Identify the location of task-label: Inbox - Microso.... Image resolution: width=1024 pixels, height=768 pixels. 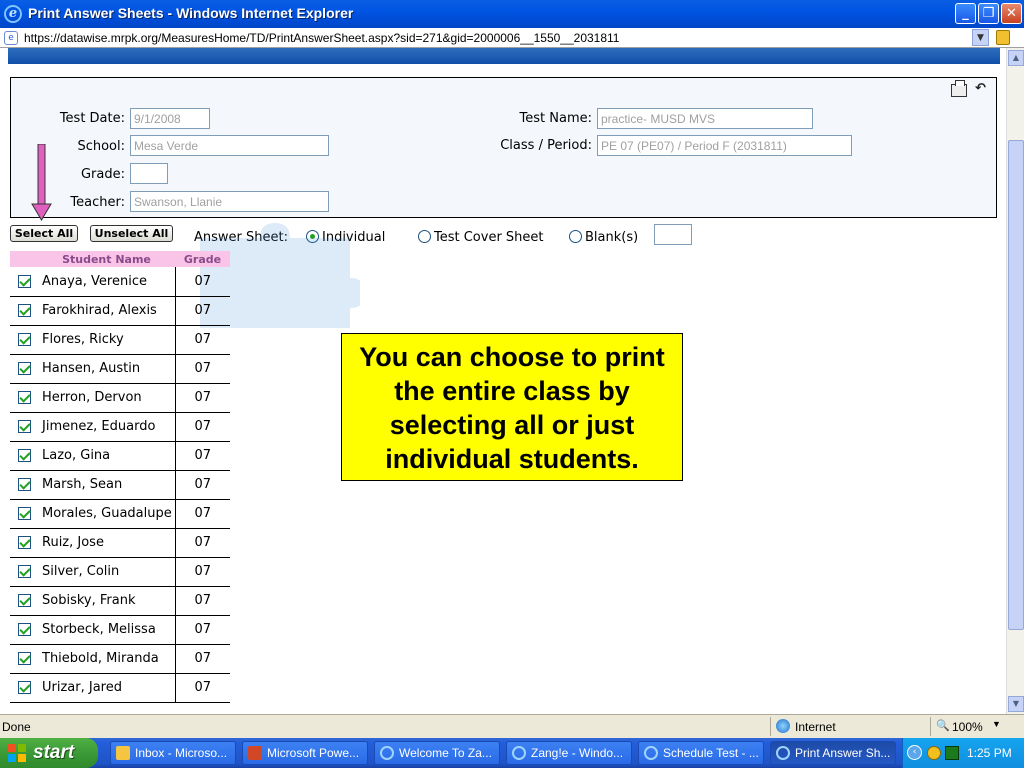
(181, 753).